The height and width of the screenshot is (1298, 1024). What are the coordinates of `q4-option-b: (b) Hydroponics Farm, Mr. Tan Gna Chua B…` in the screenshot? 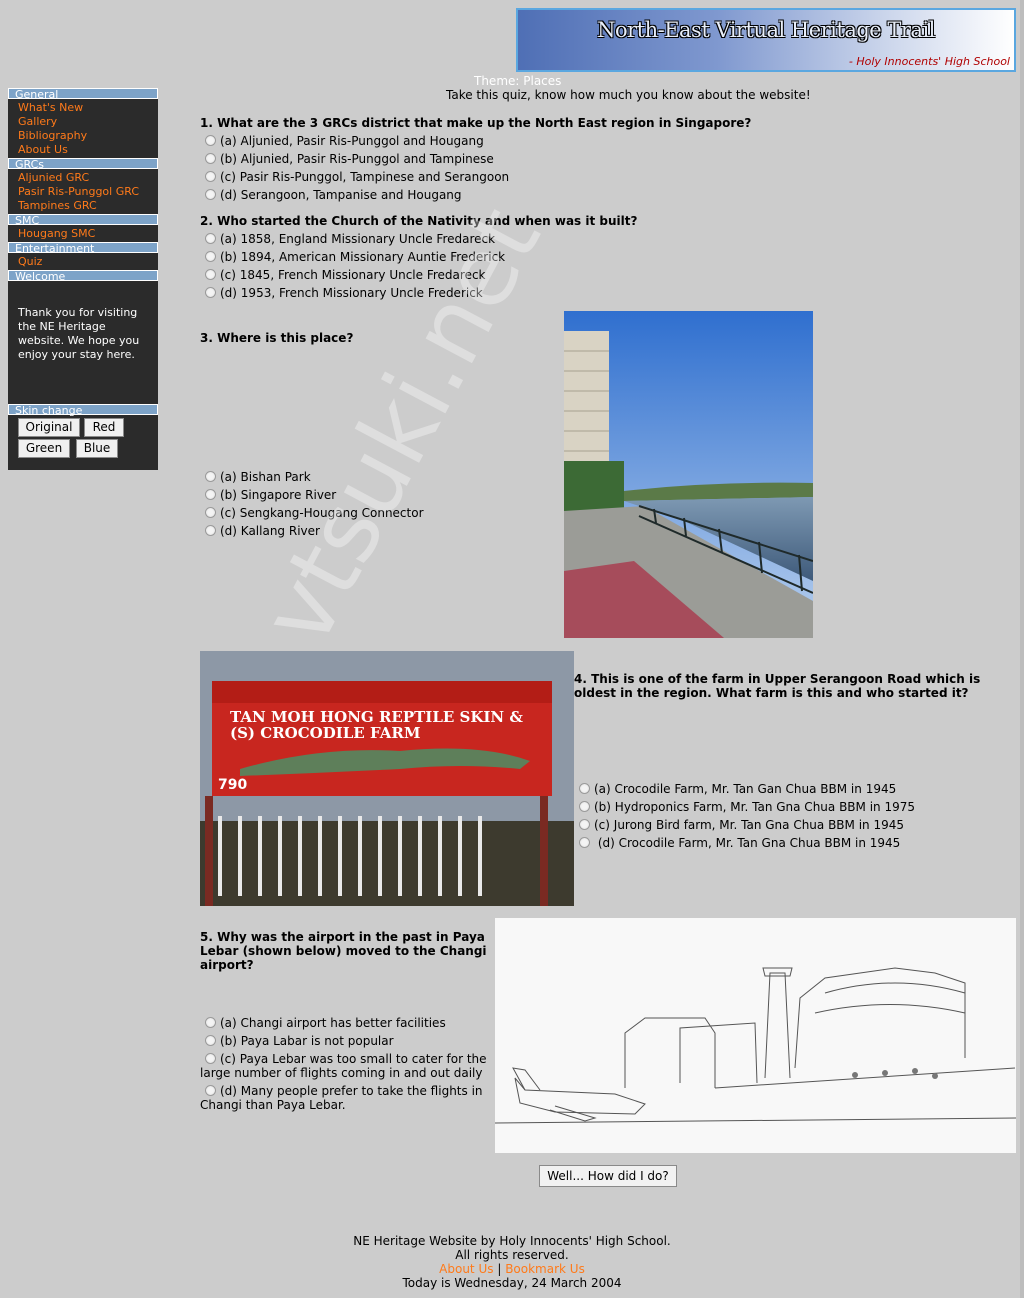 It's located at (747, 807).